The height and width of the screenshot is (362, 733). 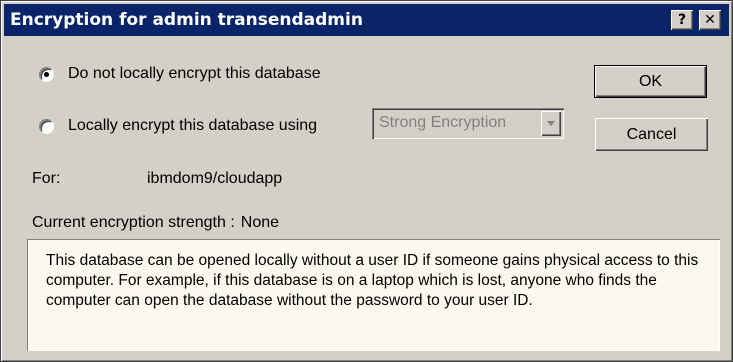 What do you see at coordinates (710, 20) in the screenshot?
I see `close-button: ✕` at bounding box center [710, 20].